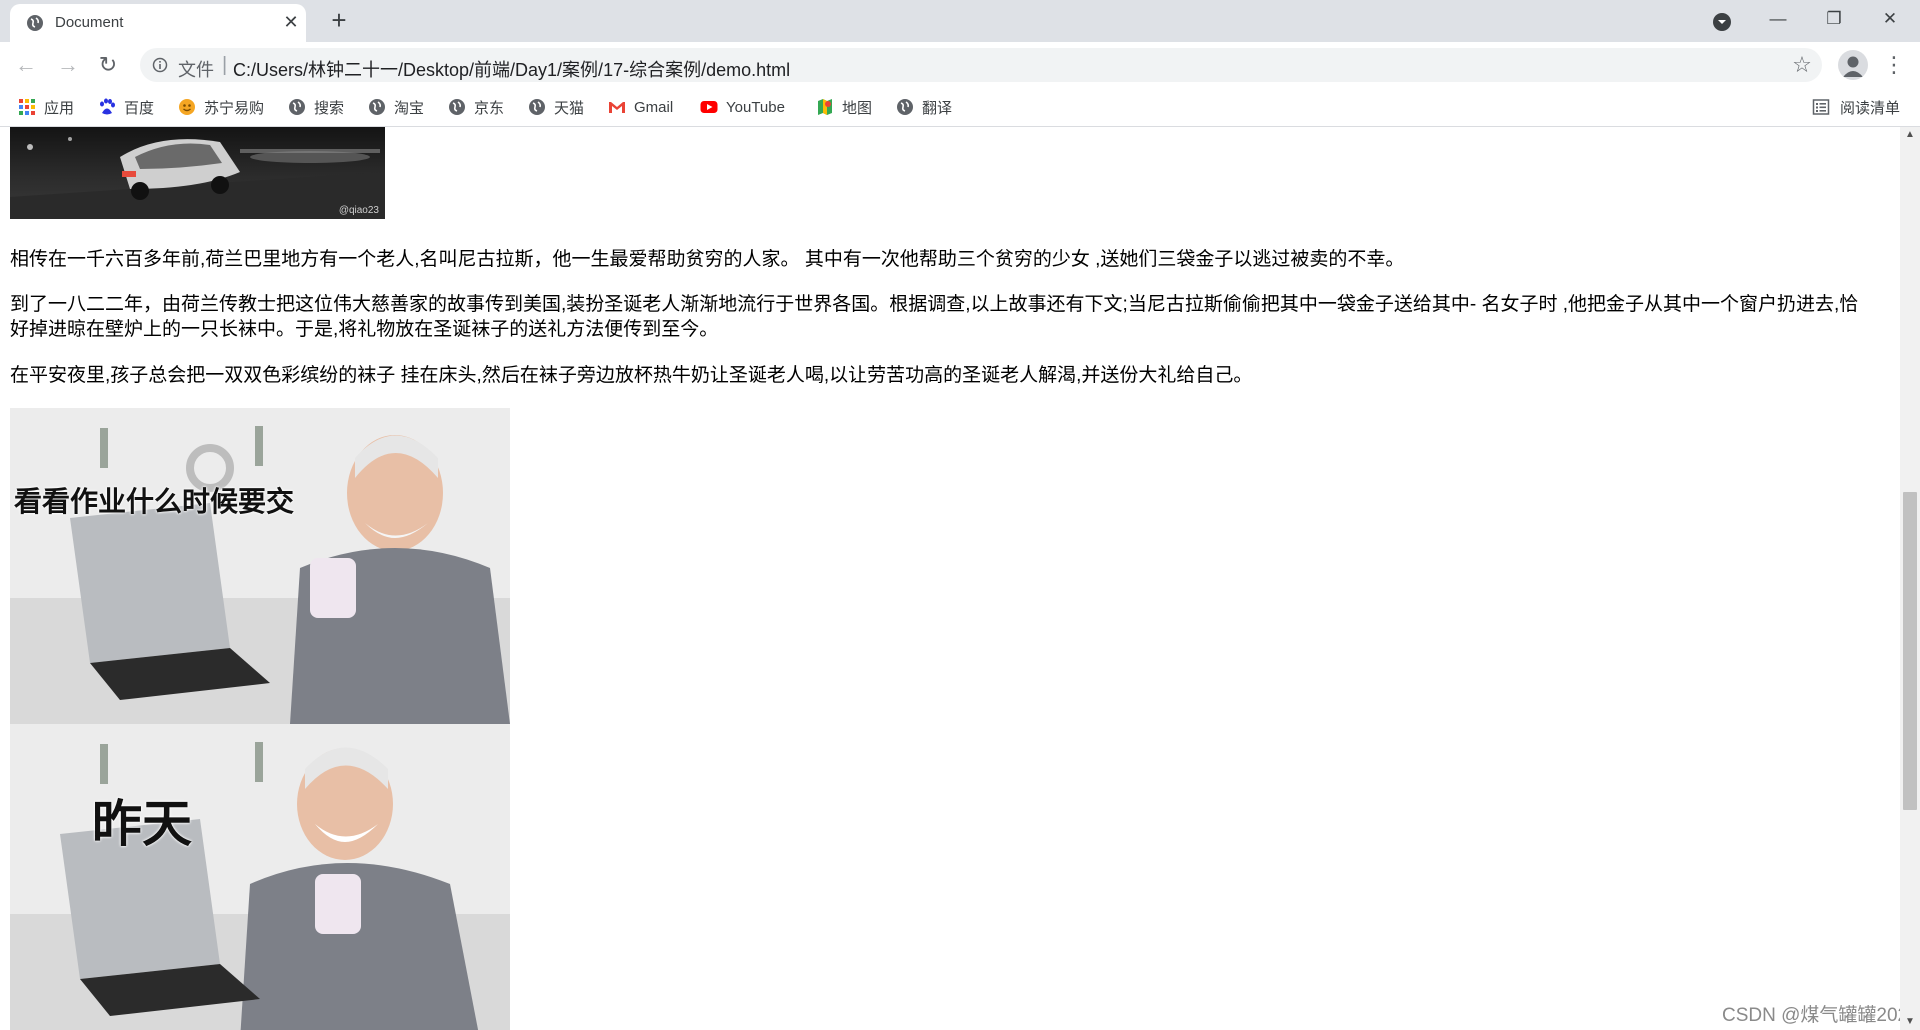 This screenshot has height=1030, width=1920. Describe the element at coordinates (1890, 19) in the screenshot. I see `close-window-button: ✕` at that location.